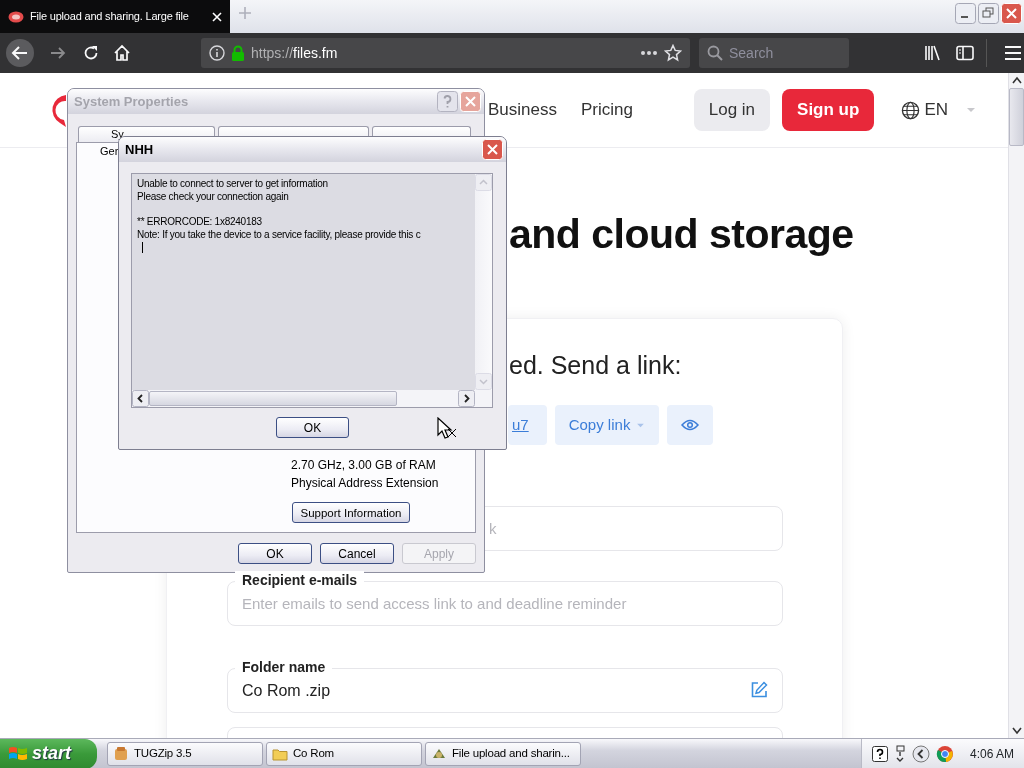  What do you see at coordinates (48, 753) in the screenshot?
I see `start-button: start` at bounding box center [48, 753].